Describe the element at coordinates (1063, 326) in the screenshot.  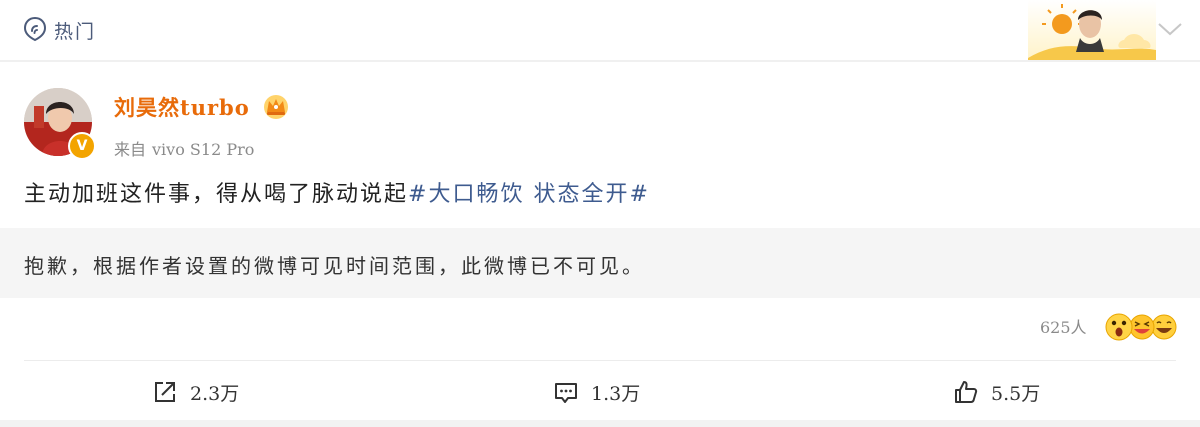
I see `reaction-count: 625人` at that location.